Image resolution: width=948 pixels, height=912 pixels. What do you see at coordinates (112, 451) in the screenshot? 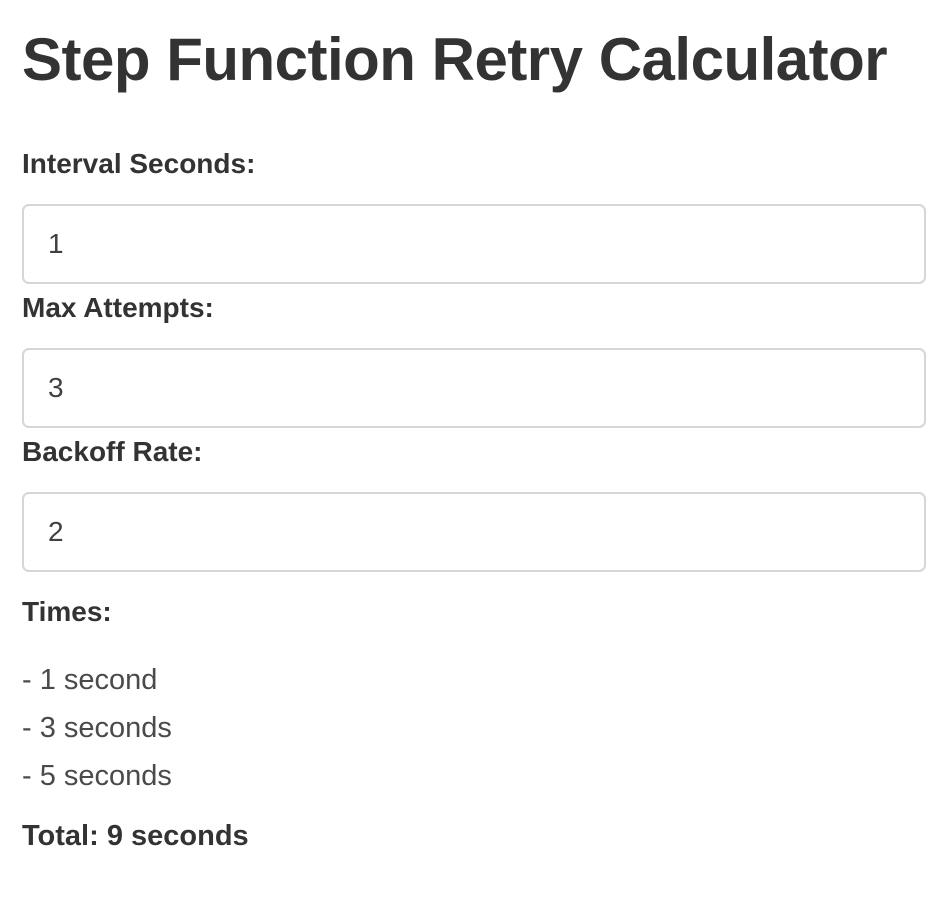
I see `backoff-rate-label: Backoff Rate:` at bounding box center [112, 451].